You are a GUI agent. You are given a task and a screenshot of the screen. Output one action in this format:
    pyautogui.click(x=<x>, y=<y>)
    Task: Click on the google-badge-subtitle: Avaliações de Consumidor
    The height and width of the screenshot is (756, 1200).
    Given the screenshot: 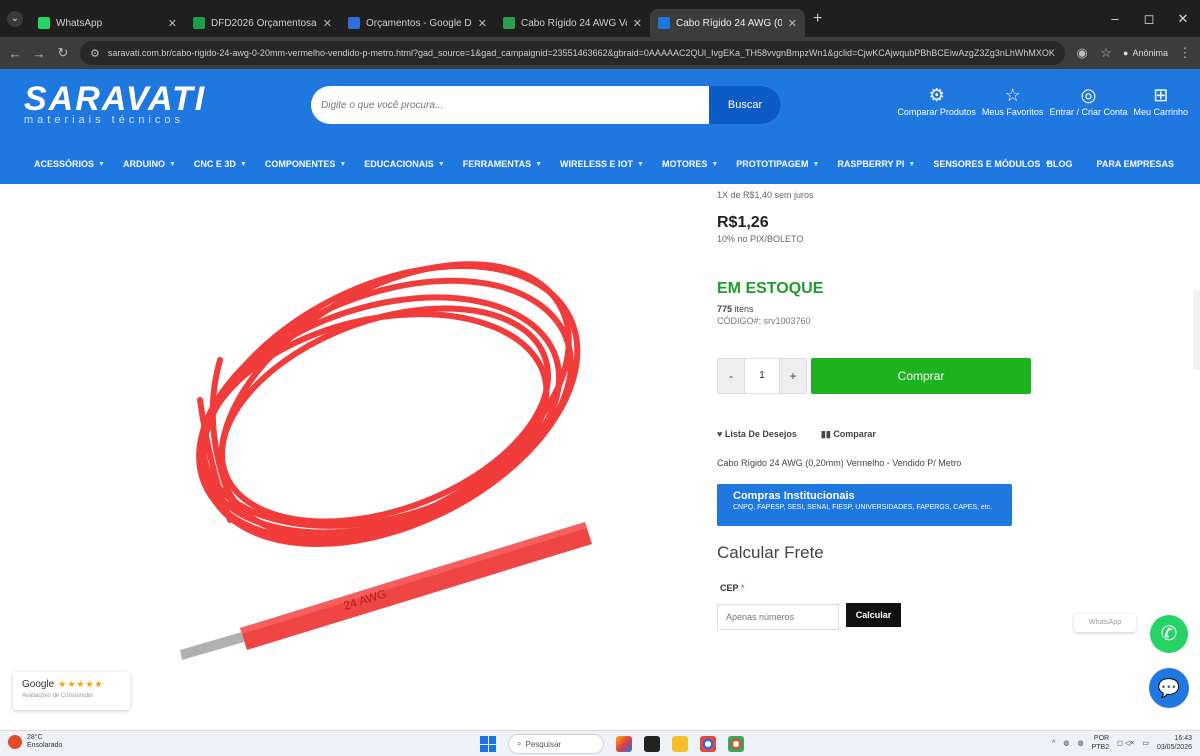 What is the action you would take?
    pyautogui.click(x=58, y=696)
    